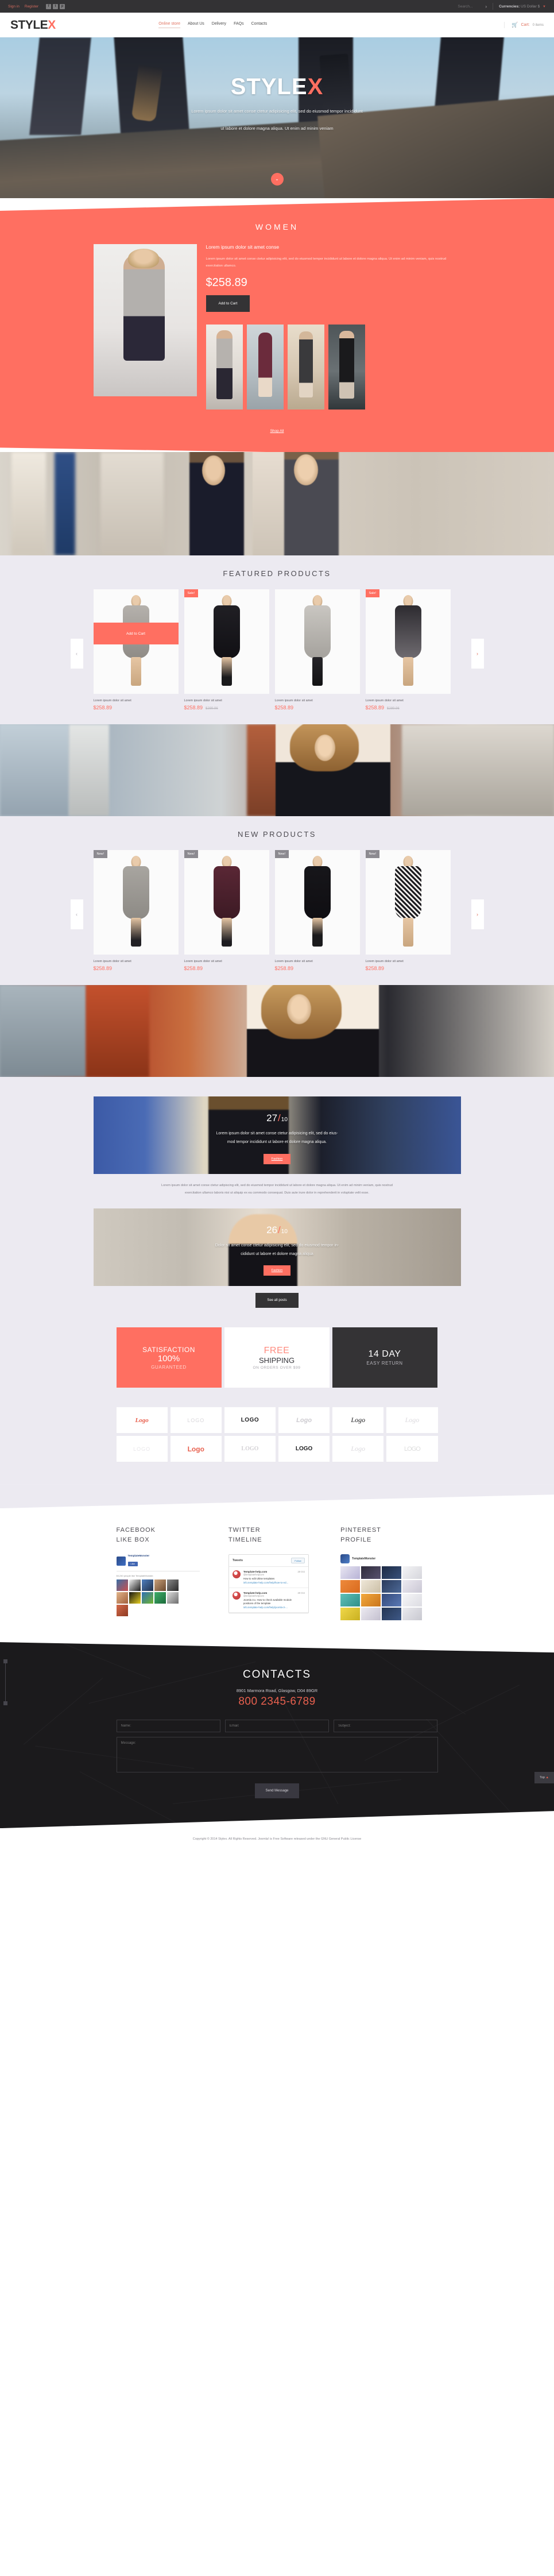 The height and width of the screenshot is (2576, 554). I want to click on name-field, so click(168, 1726).